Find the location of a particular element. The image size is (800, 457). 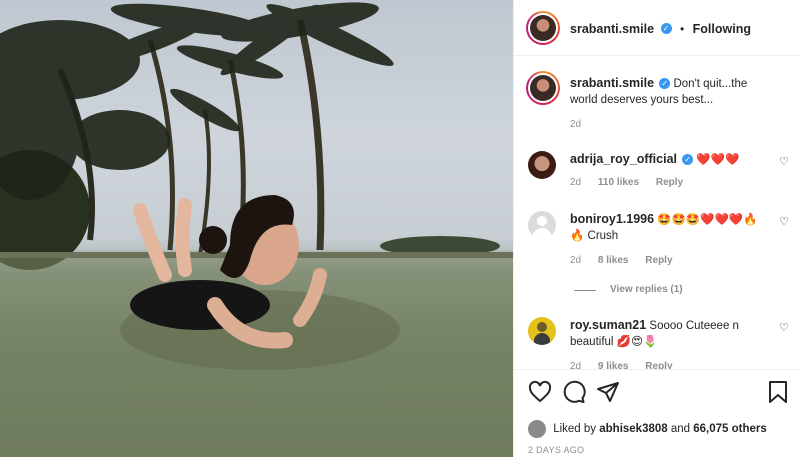

view-replies-row: View replies (1) is located at coordinates (657, 291).